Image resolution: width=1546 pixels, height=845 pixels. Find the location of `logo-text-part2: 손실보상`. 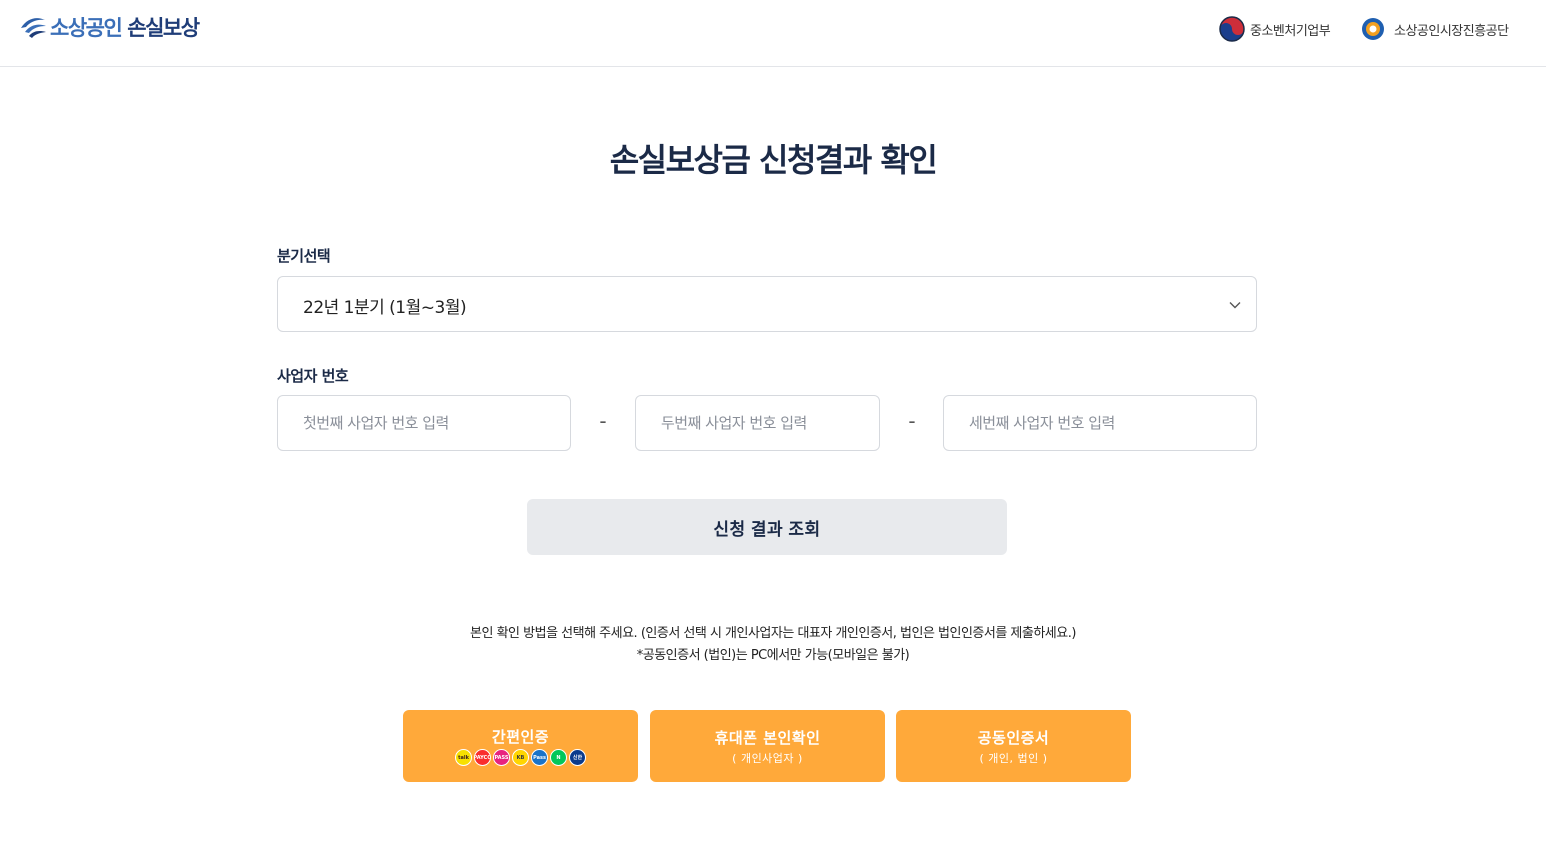

logo-text-part2: 손실보상 is located at coordinates (163, 28).